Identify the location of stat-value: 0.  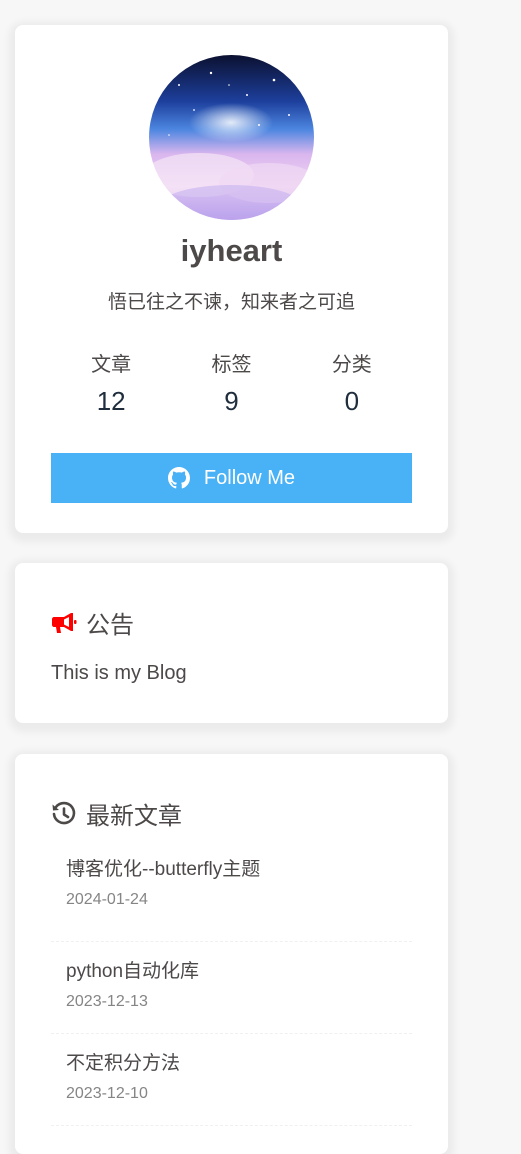
(352, 401).